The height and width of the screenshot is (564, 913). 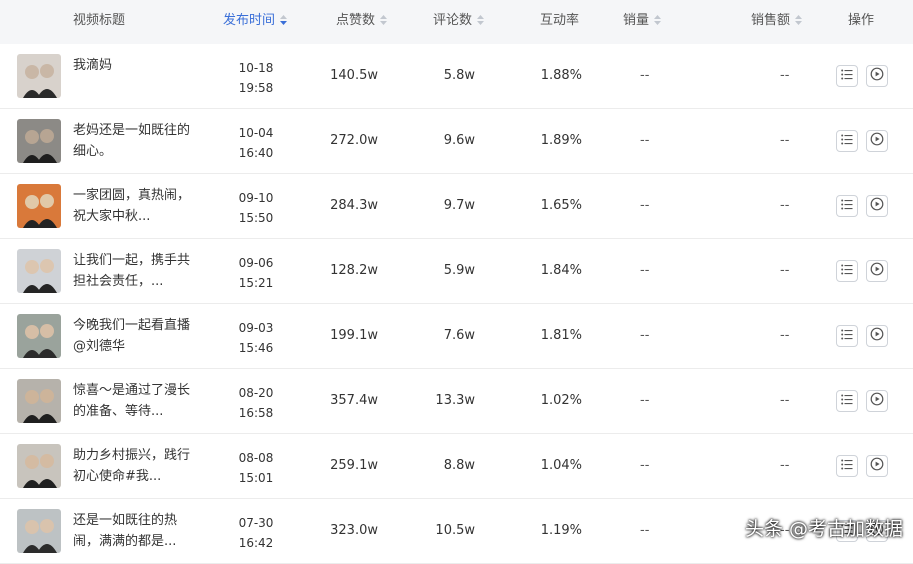 I want to click on col-sales-label: 销量, so click(x=636, y=20).